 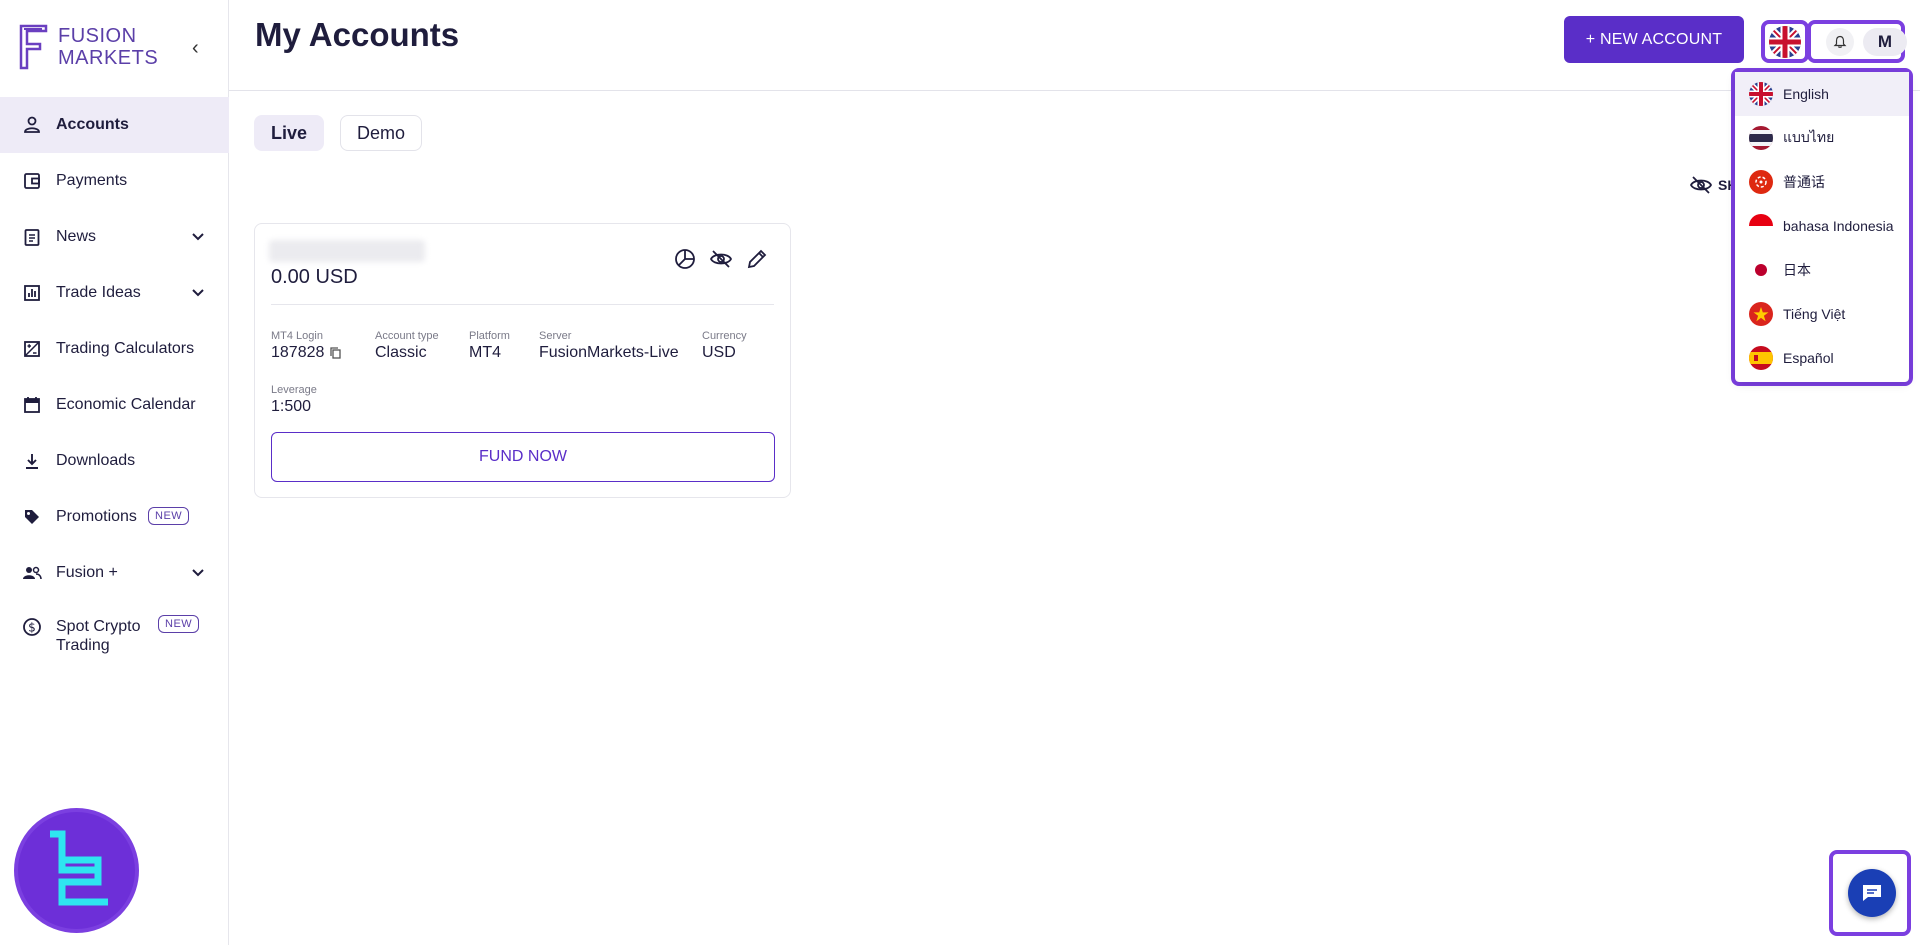 What do you see at coordinates (114, 517) in the screenshot?
I see `sidebar-item-promotions: Promotions NEW` at bounding box center [114, 517].